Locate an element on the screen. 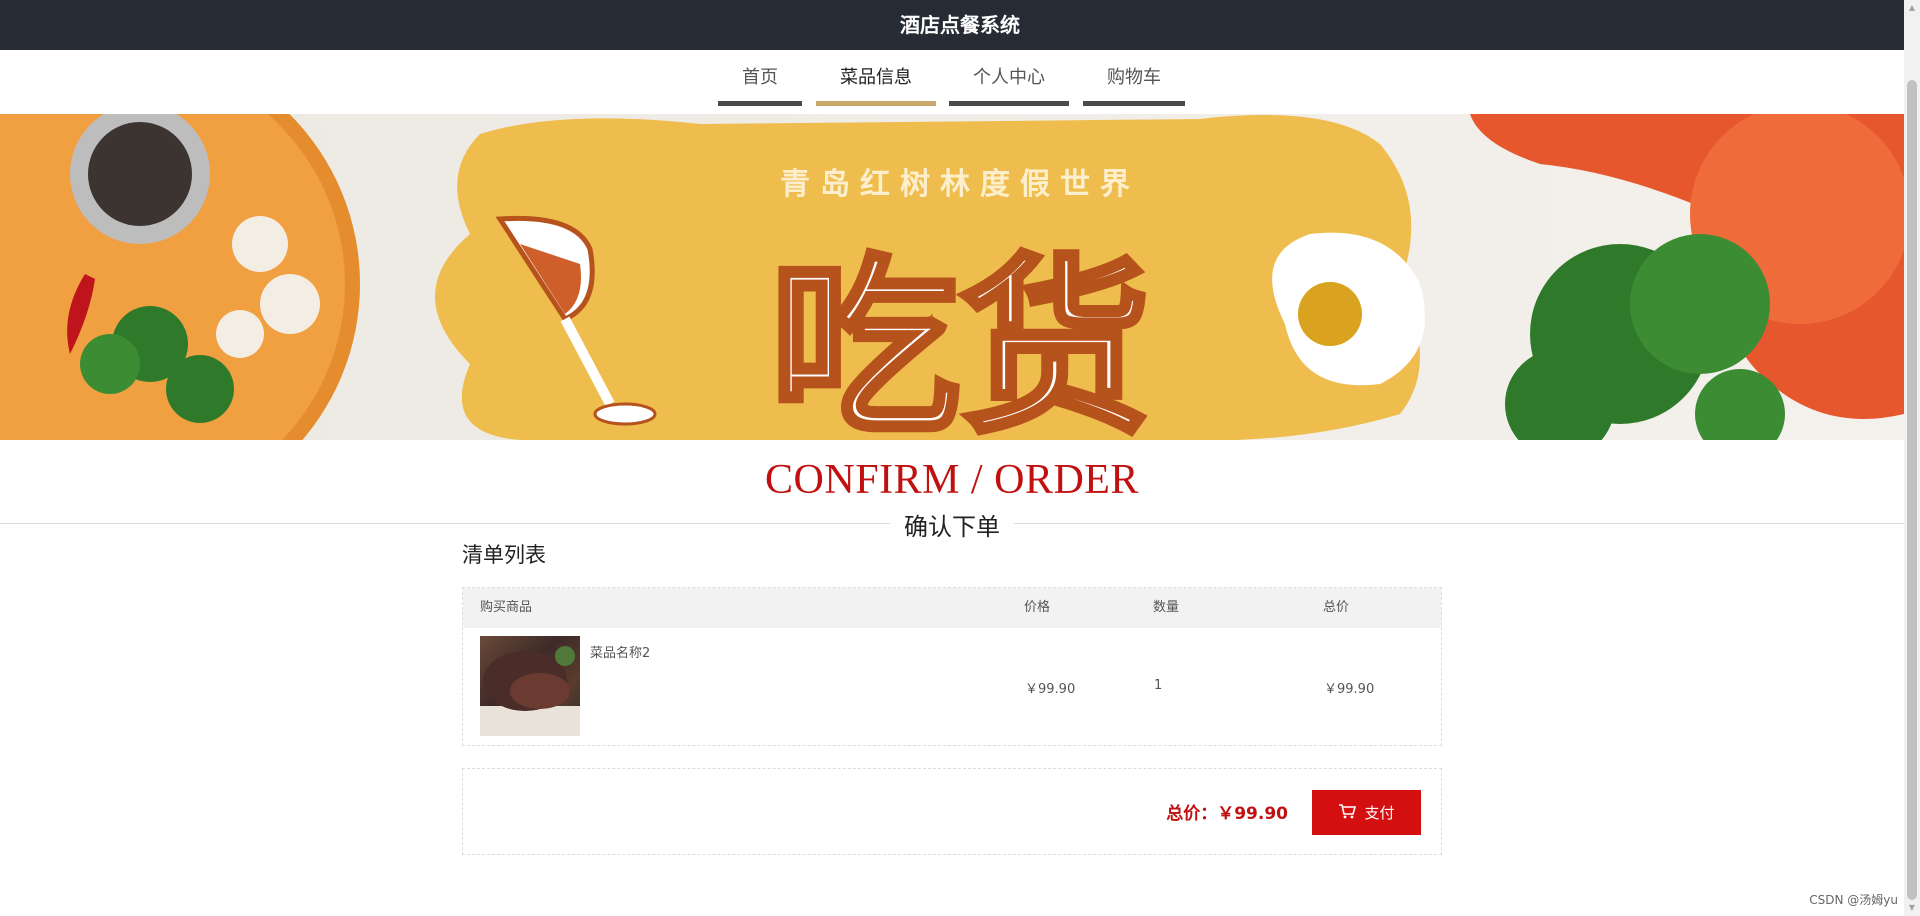  table-header: 购买商品 价格 数量 总价 is located at coordinates (952, 608).